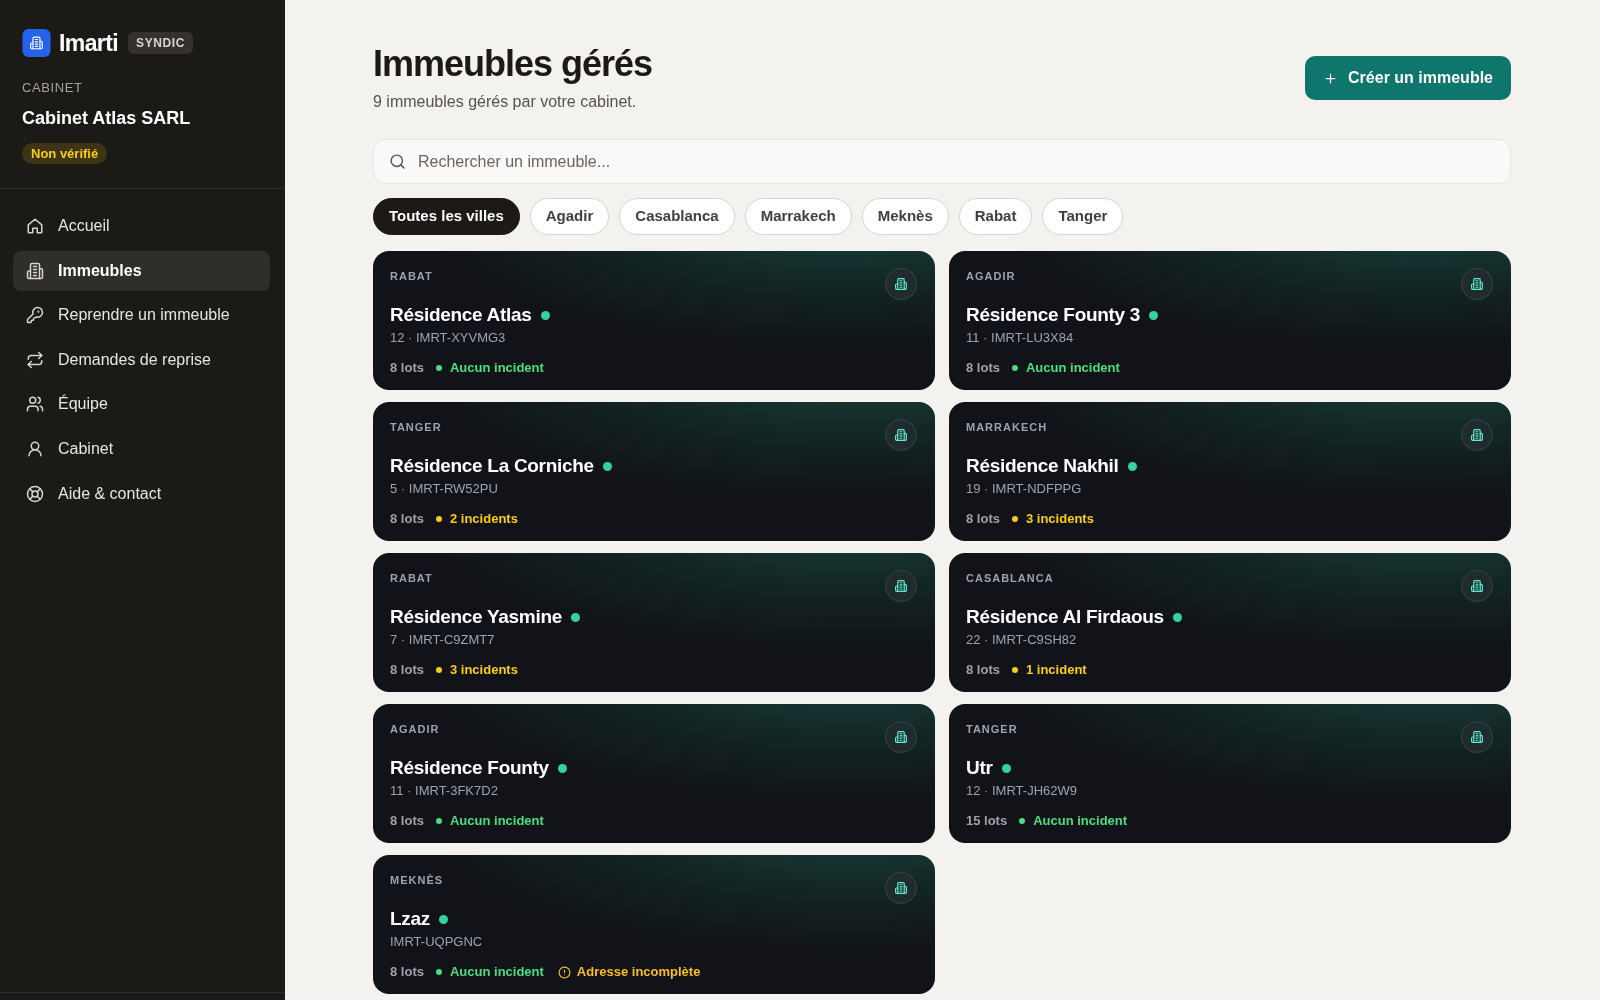 This screenshot has height=1000, width=1600. What do you see at coordinates (1230, 471) in the screenshot?
I see `building-card: MARRAKECH Résidence Nakhil 19 · IMRT-NDFPPG 8 lots 3 incidents` at bounding box center [1230, 471].